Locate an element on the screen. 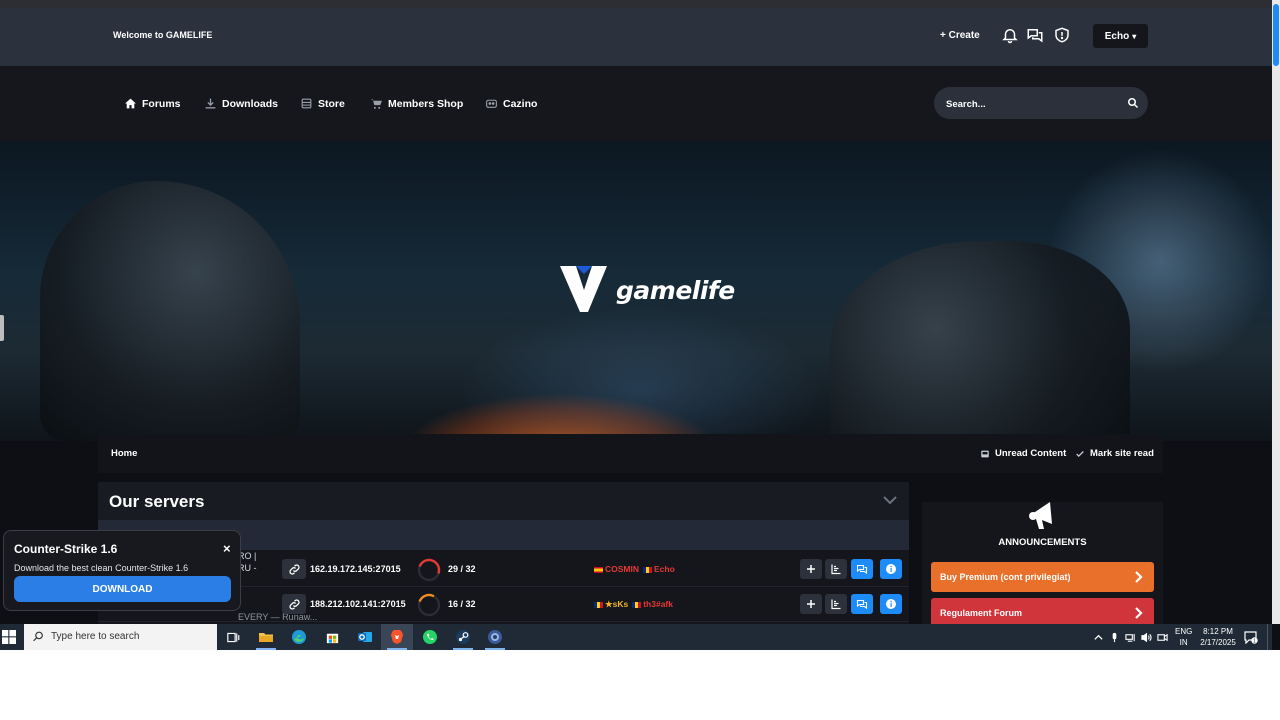  clock-time: 8:12 PM is located at coordinates (1218, 631).